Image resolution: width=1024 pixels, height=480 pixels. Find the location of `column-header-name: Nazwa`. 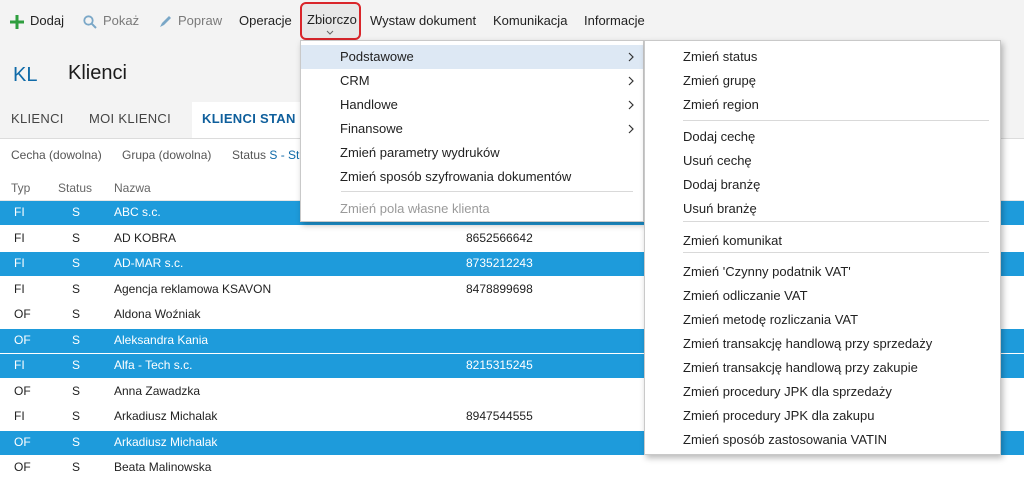

column-header-name: Nazwa is located at coordinates (132, 188).